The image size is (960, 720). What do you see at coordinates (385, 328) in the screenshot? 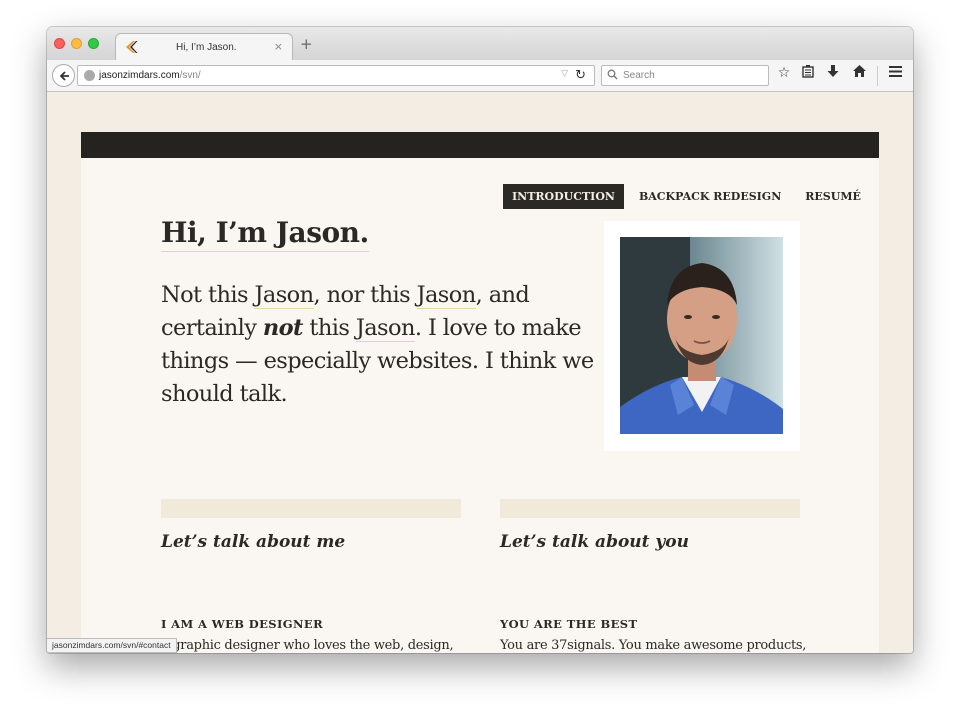
I see `jason-link-3: Jason` at bounding box center [385, 328].